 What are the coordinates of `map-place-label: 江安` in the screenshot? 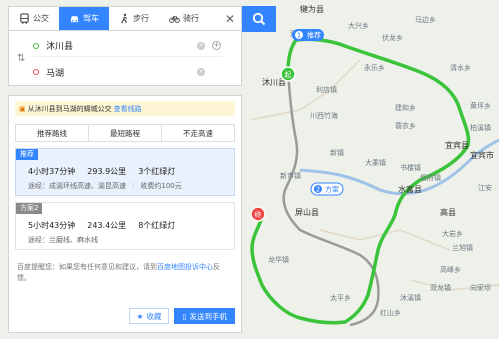 It's located at (485, 187).